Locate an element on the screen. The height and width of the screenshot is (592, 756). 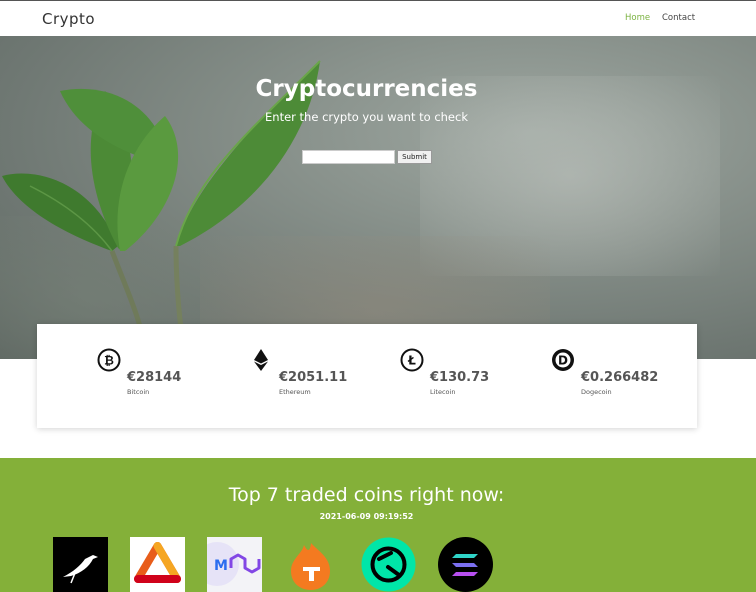
coin-price: €130.73 is located at coordinates (460, 377).